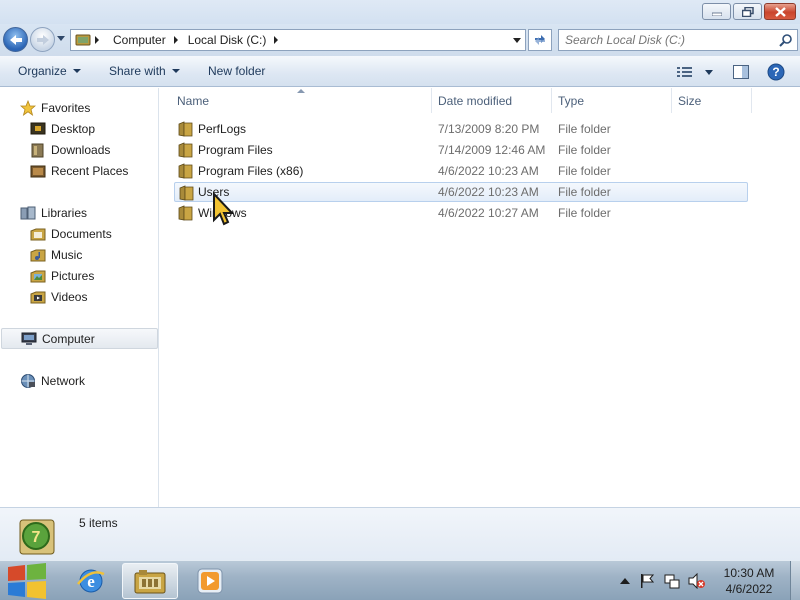 This screenshot has width=800, height=600. Describe the element at coordinates (91, 581) in the screenshot. I see `taskbar-internet-explorer: e` at that location.